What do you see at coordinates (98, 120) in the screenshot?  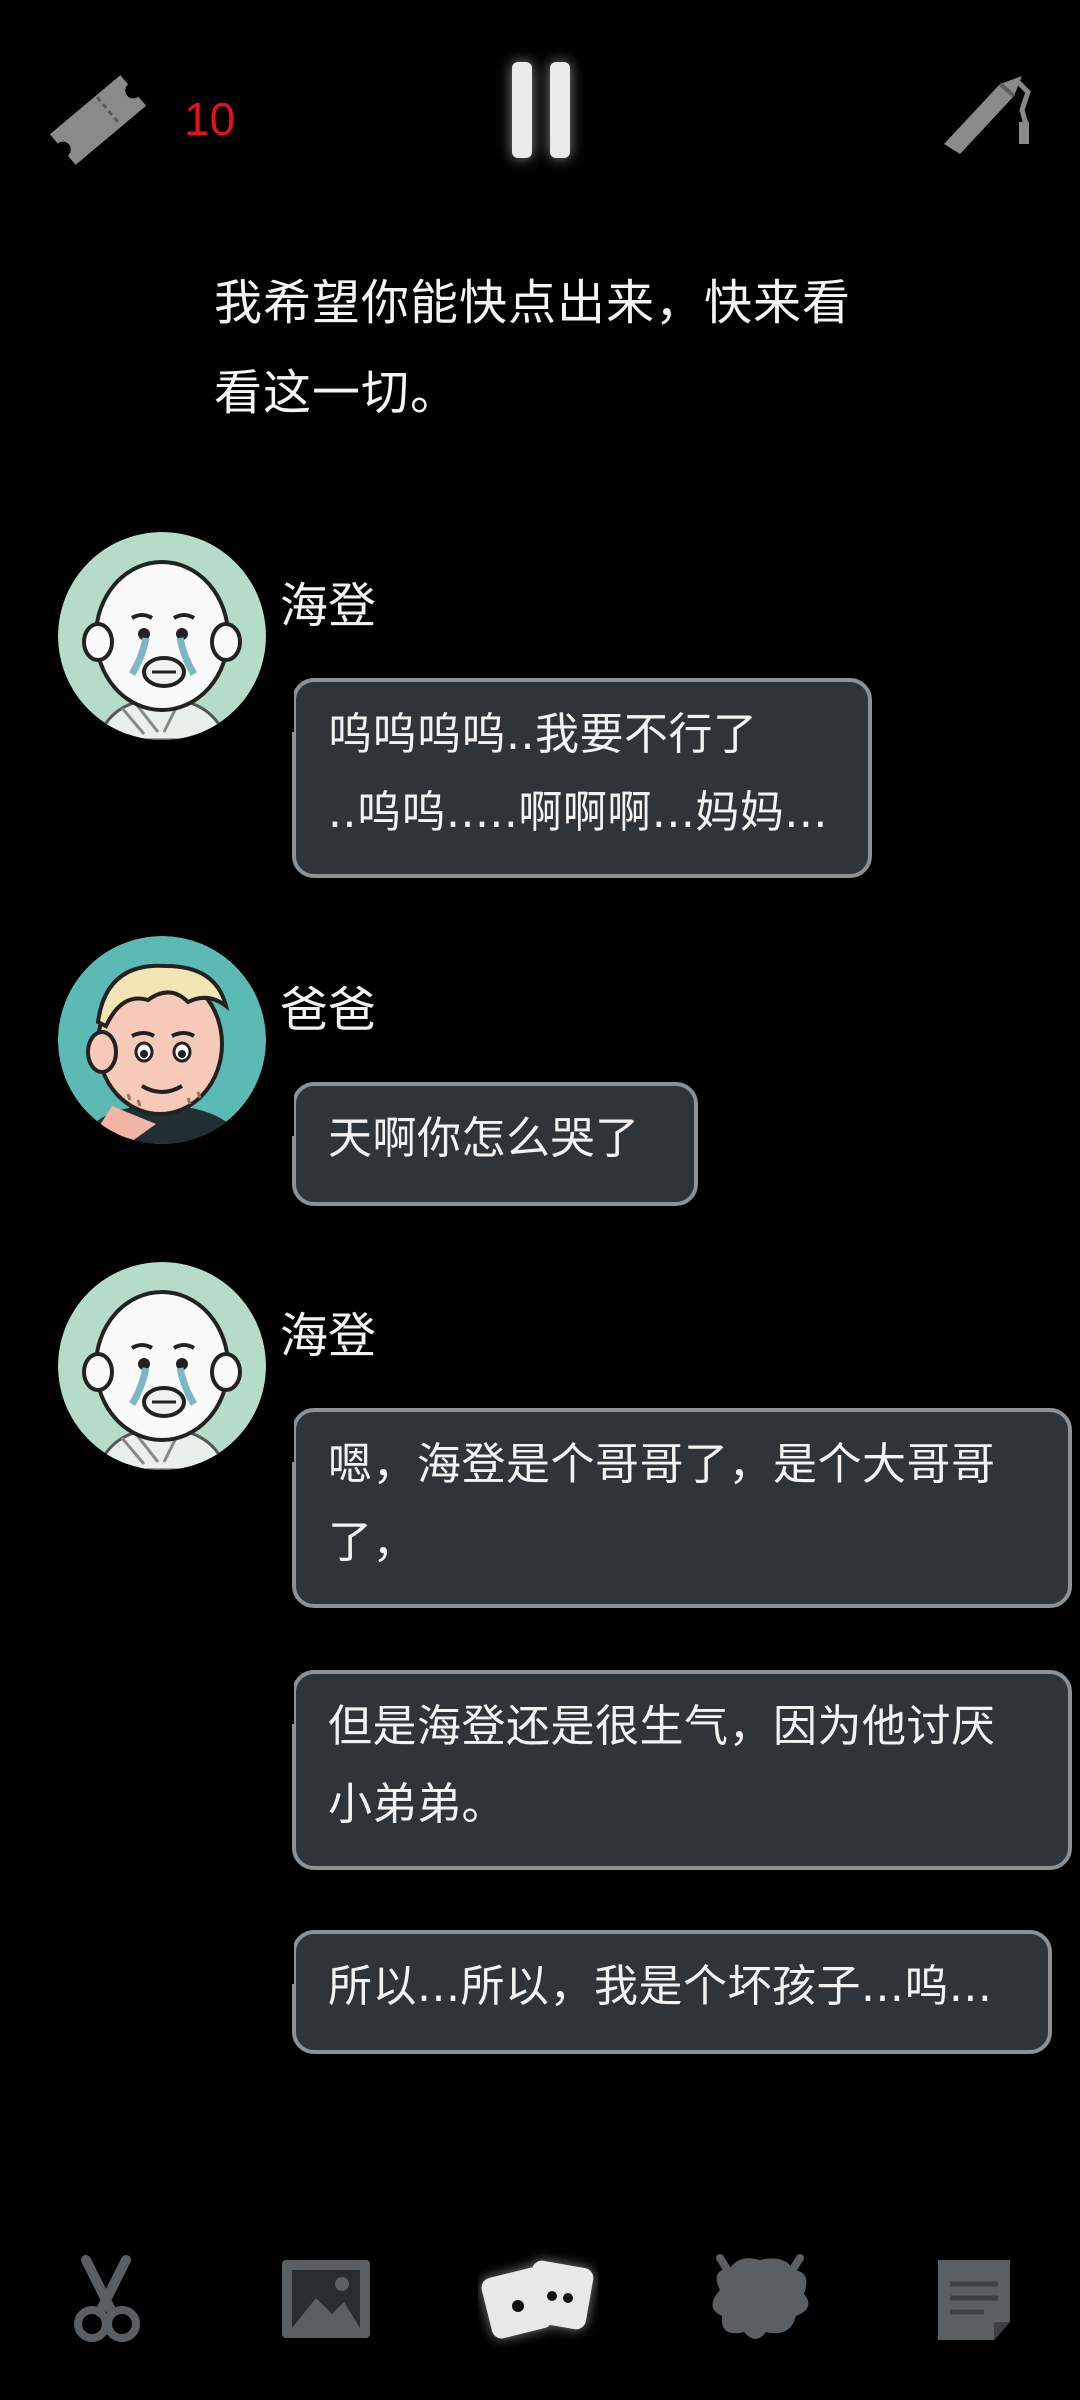 I see `ticket-icon` at bounding box center [98, 120].